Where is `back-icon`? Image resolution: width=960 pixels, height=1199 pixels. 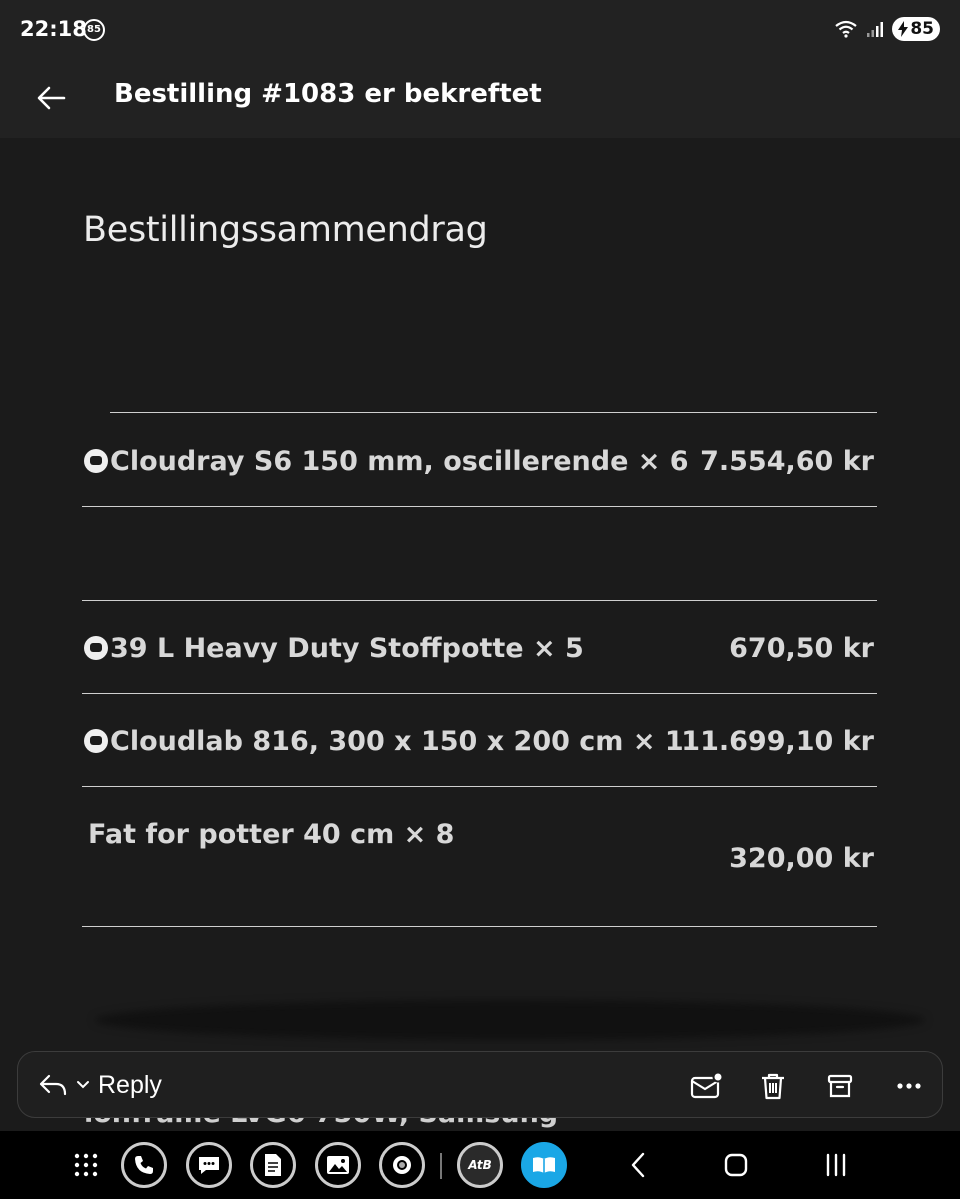
back-icon is located at coordinates (638, 1165).